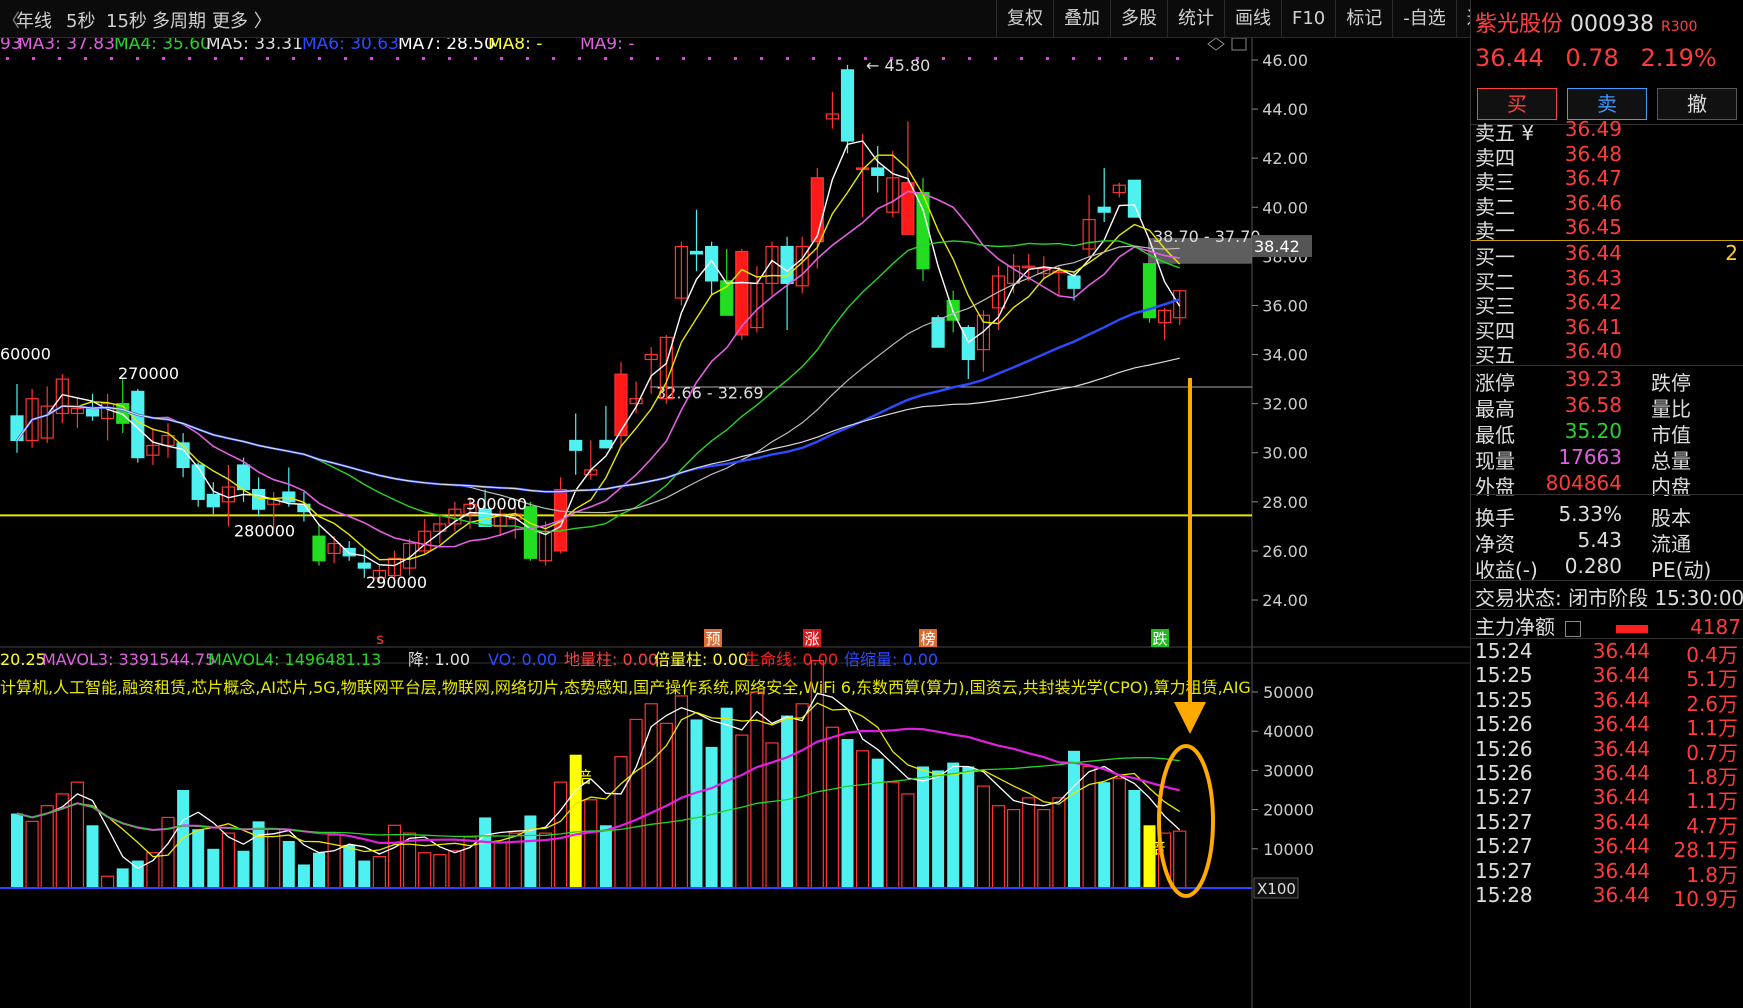 The height and width of the screenshot is (1008, 1743). I want to click on row-value: 5.33%, so click(1590, 514).